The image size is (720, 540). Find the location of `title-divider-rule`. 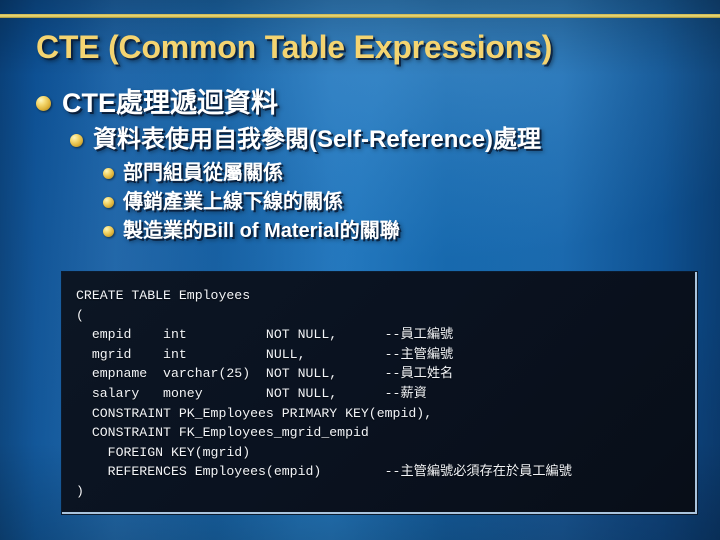

title-divider-rule is located at coordinates (360, 16).